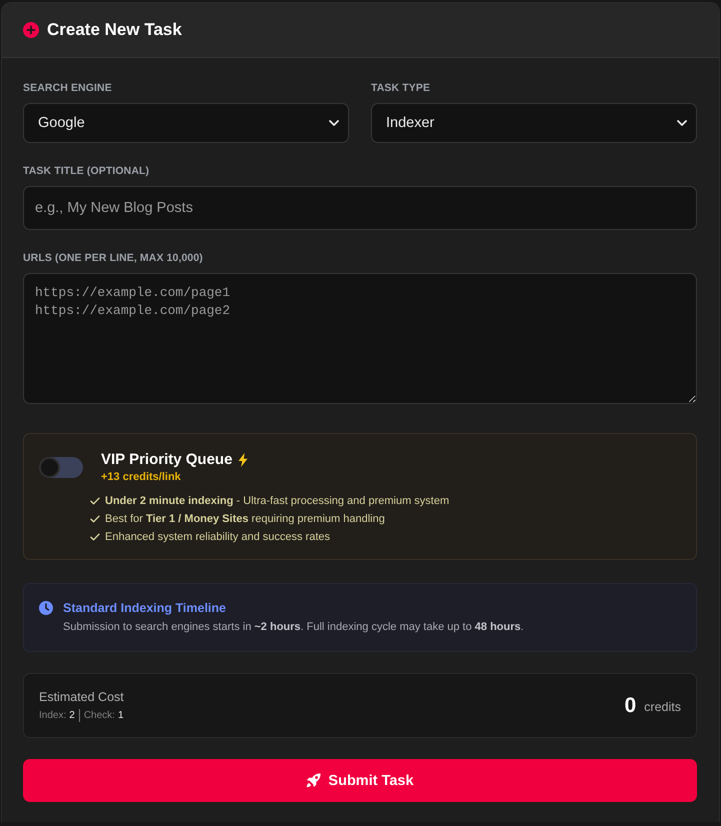  I want to click on dropdown-select: Google, so click(186, 123).